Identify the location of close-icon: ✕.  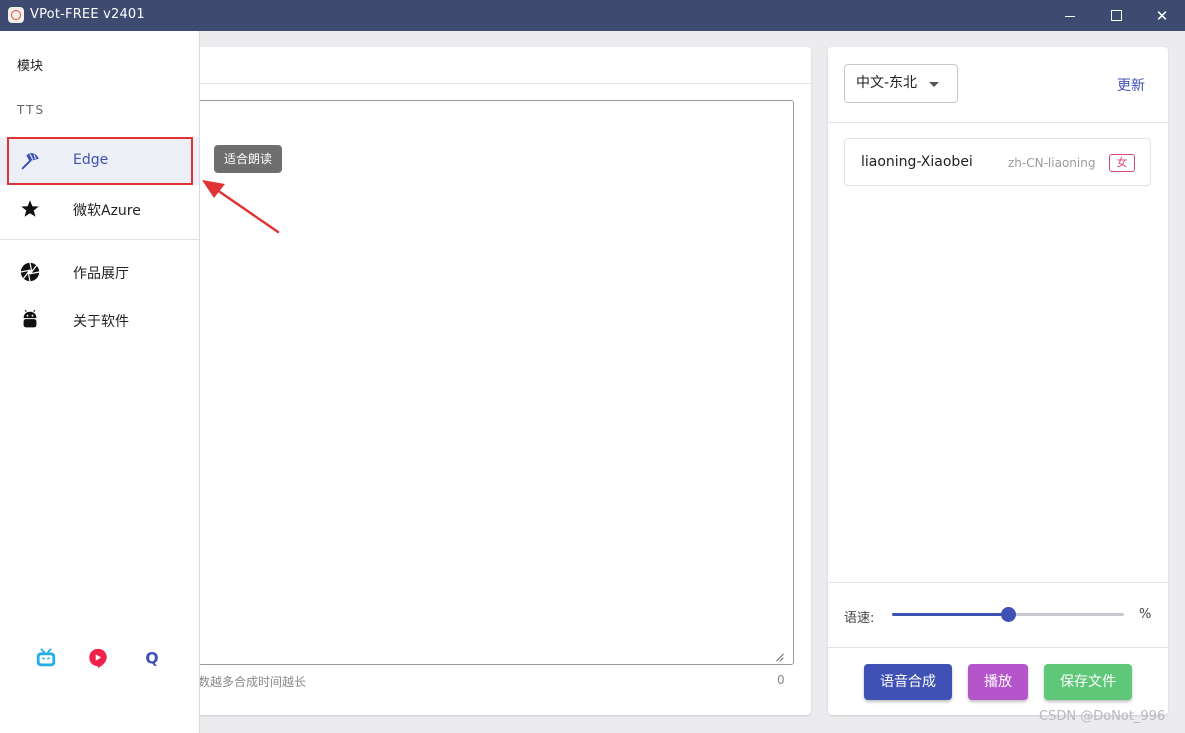
(1162, 15).